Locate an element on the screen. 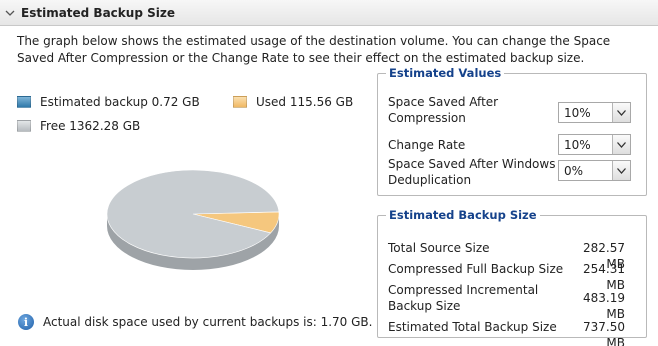 This screenshot has height=346, width=658. collapse-chevron-icon is located at coordinates (10, 13).